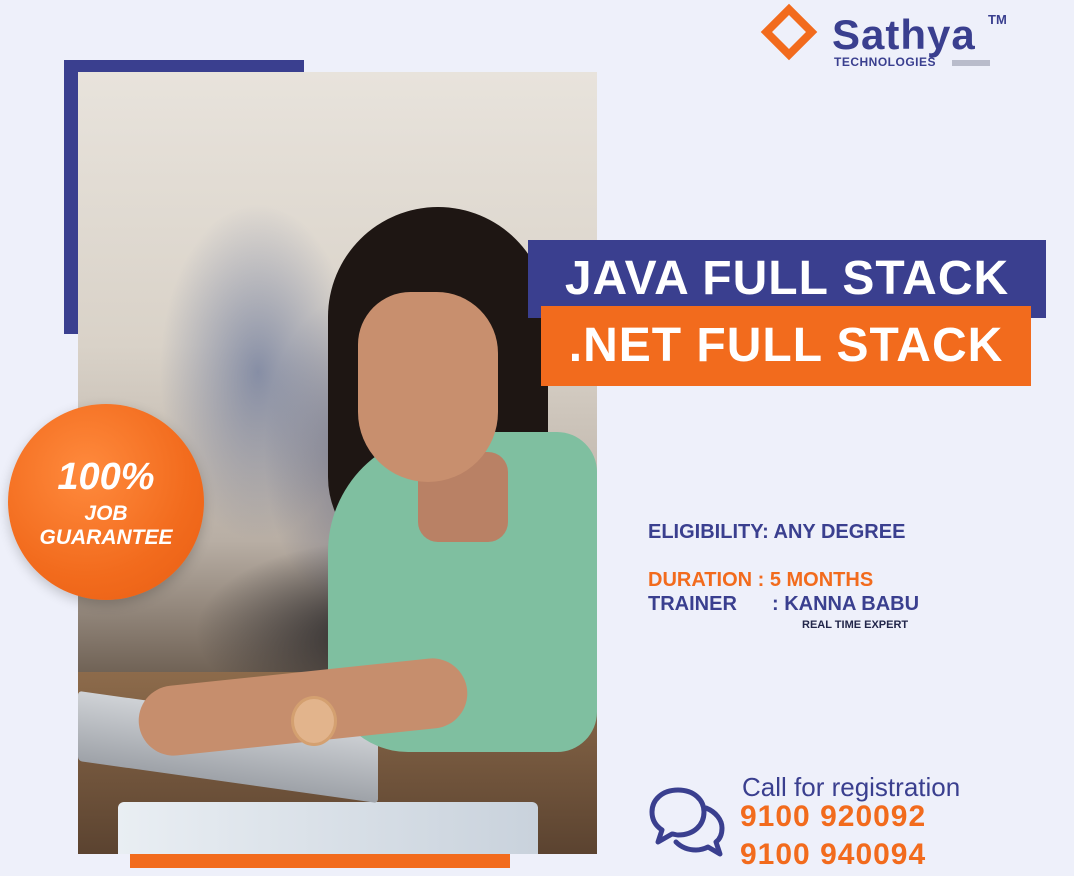  What do you see at coordinates (997, 19) in the screenshot?
I see `trademark-mark: TM` at bounding box center [997, 19].